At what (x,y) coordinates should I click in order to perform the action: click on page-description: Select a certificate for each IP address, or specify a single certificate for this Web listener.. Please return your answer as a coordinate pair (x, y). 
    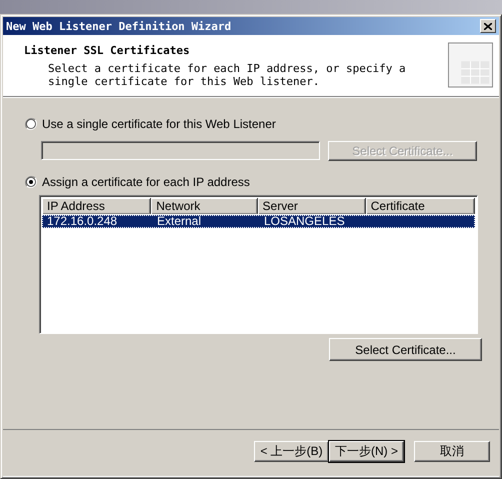
    Looking at the image, I should click on (227, 75).